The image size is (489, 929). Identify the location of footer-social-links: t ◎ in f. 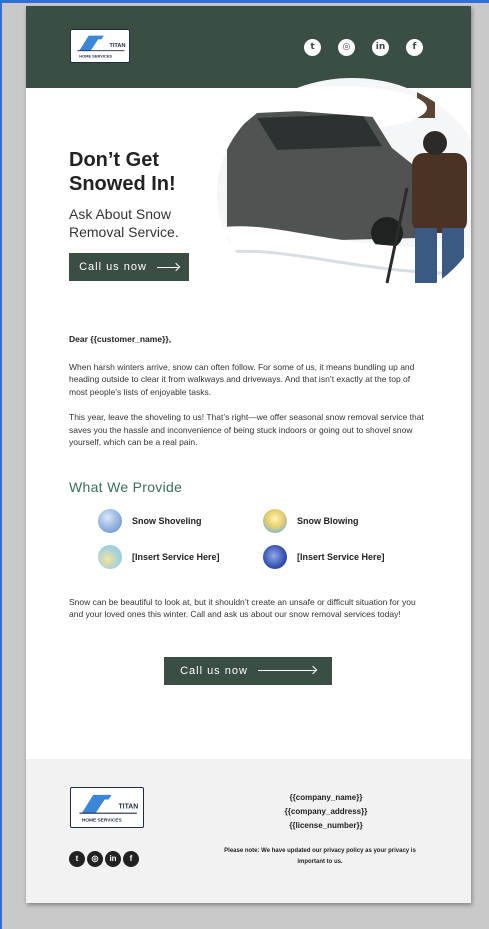
(104, 859).